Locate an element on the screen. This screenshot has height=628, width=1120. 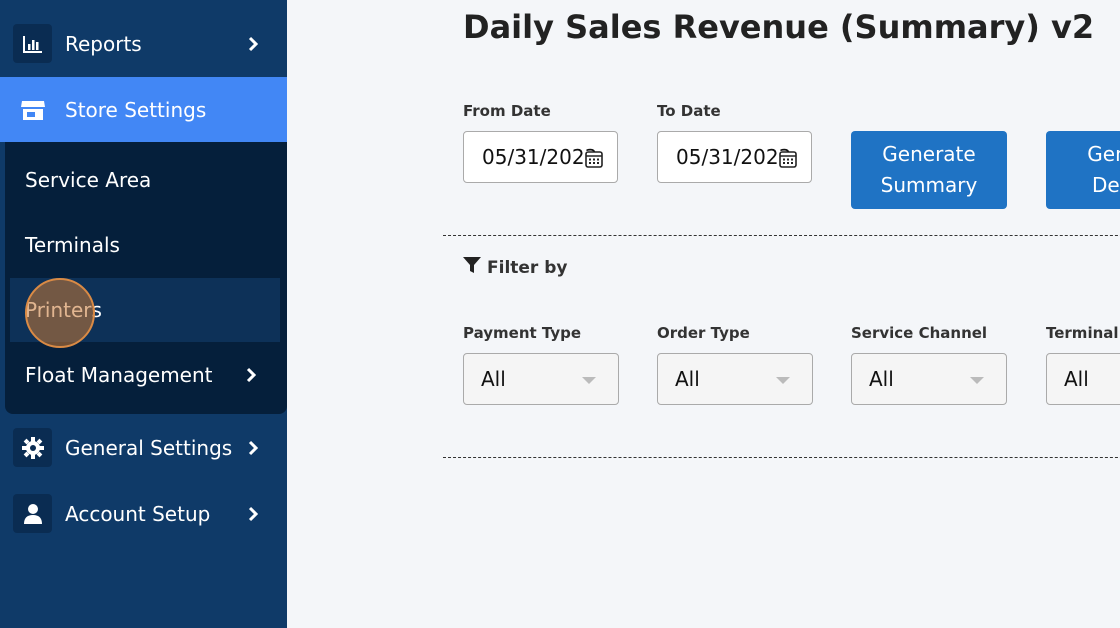
submenu-item-label: Terminals is located at coordinates (72, 245).